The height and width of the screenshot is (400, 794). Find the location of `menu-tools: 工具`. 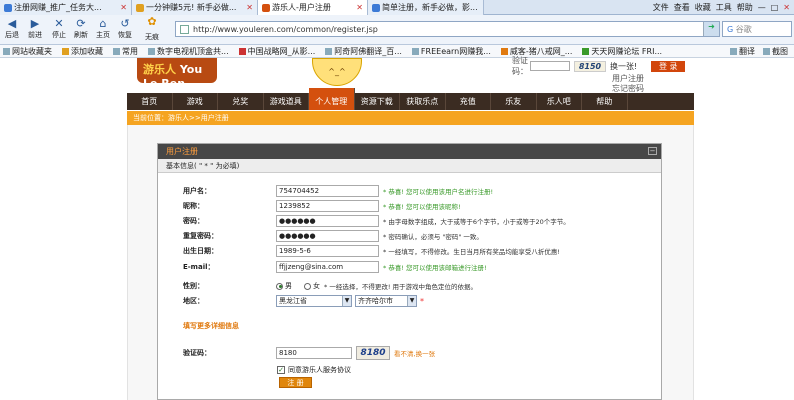

menu-tools: 工具 is located at coordinates (724, 7).